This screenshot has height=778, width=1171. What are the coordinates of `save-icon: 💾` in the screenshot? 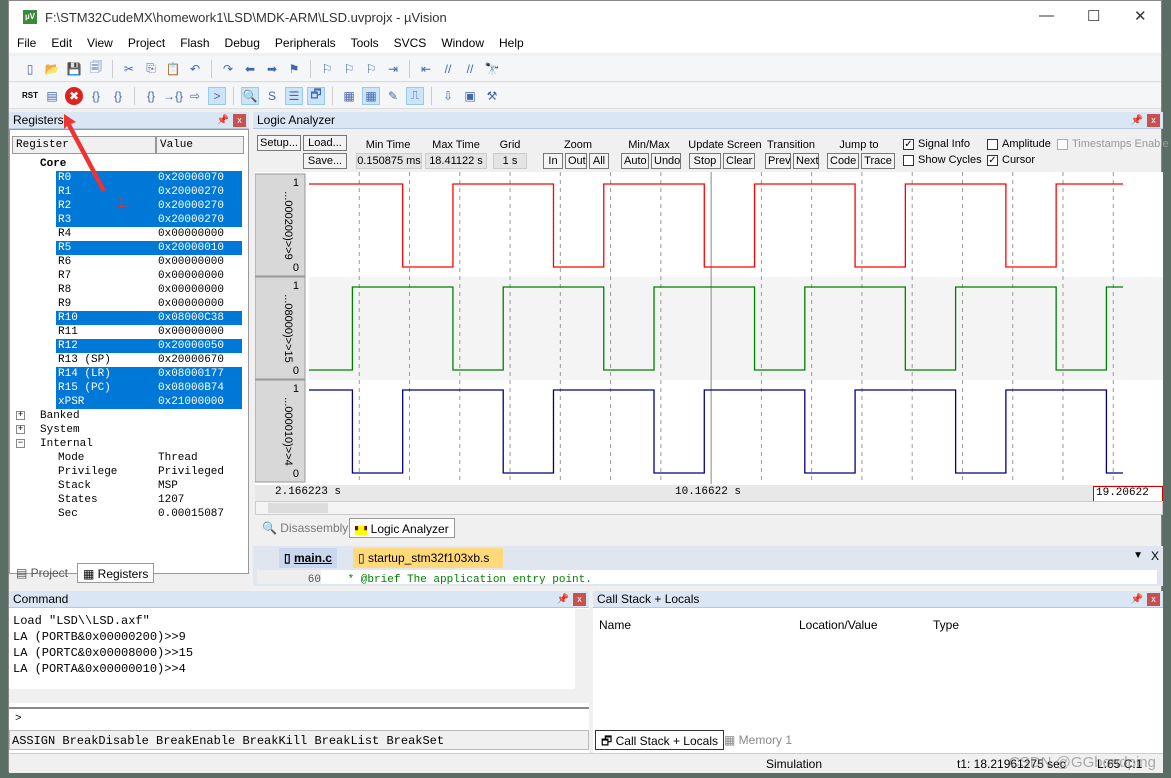 It's located at (74, 69).